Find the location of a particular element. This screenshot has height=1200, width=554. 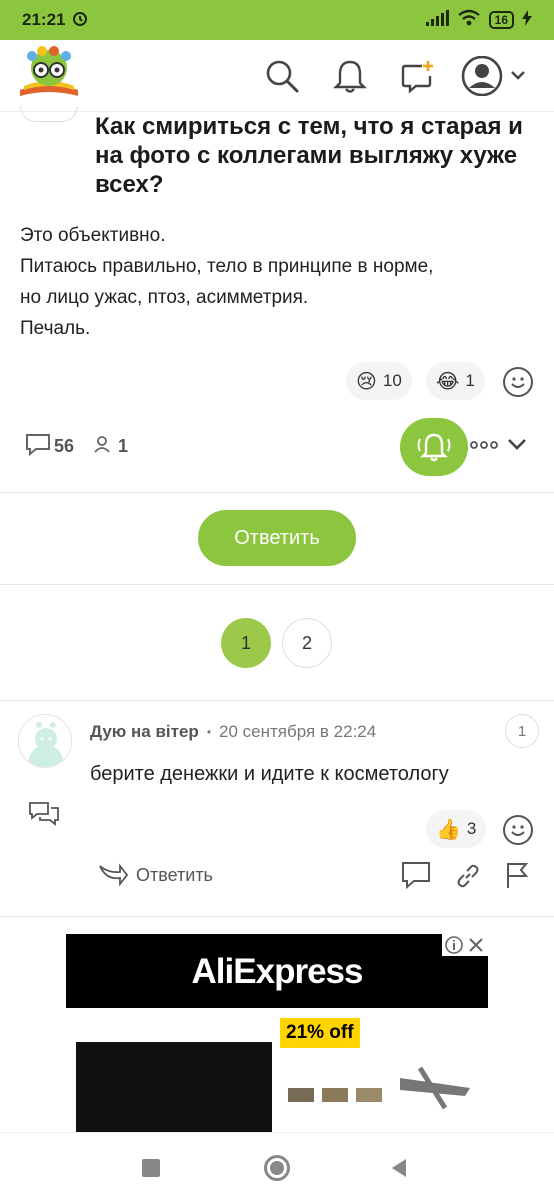

ad-info-icon is located at coordinates (454, 945).